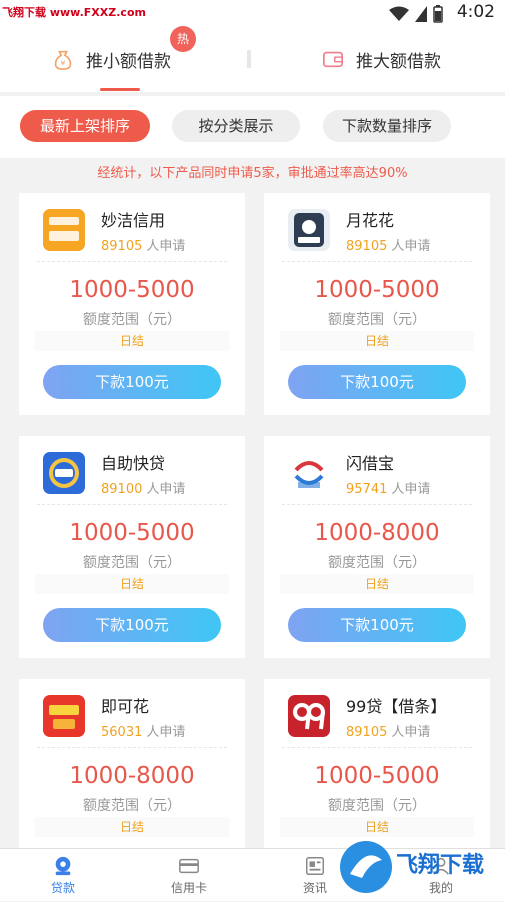  What do you see at coordinates (189, 875) in the screenshot?
I see `nav-credit-card: 信用卡` at bounding box center [189, 875].